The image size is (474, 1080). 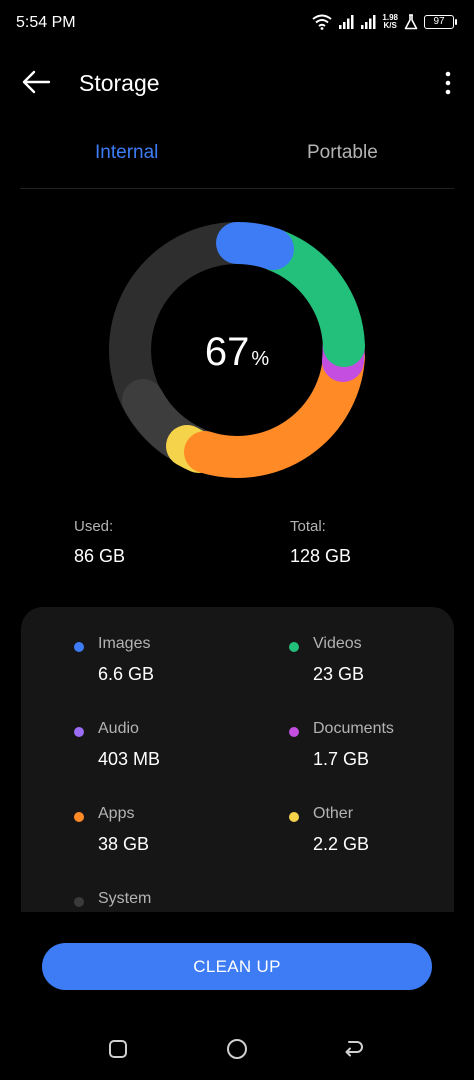 I want to click on category-size: 23 GB, so click(x=339, y=674).